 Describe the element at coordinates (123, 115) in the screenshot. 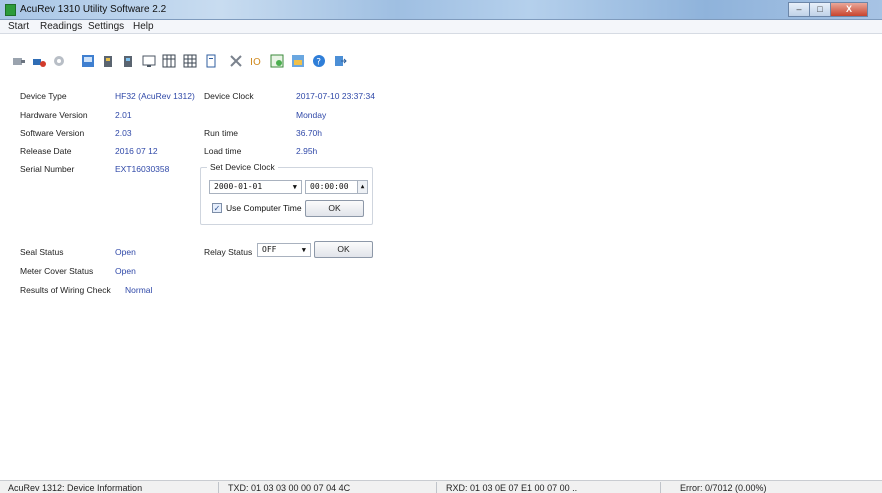

I see `hardware-version-value: 2.01` at that location.